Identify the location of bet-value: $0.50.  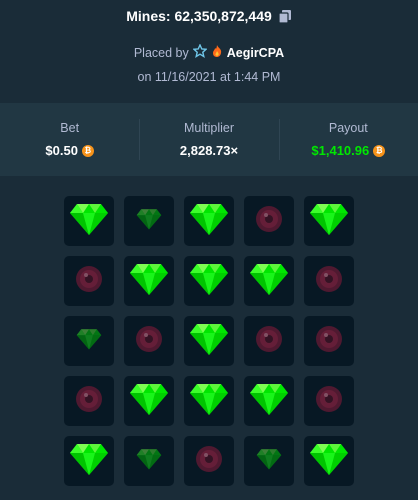
(61, 150).